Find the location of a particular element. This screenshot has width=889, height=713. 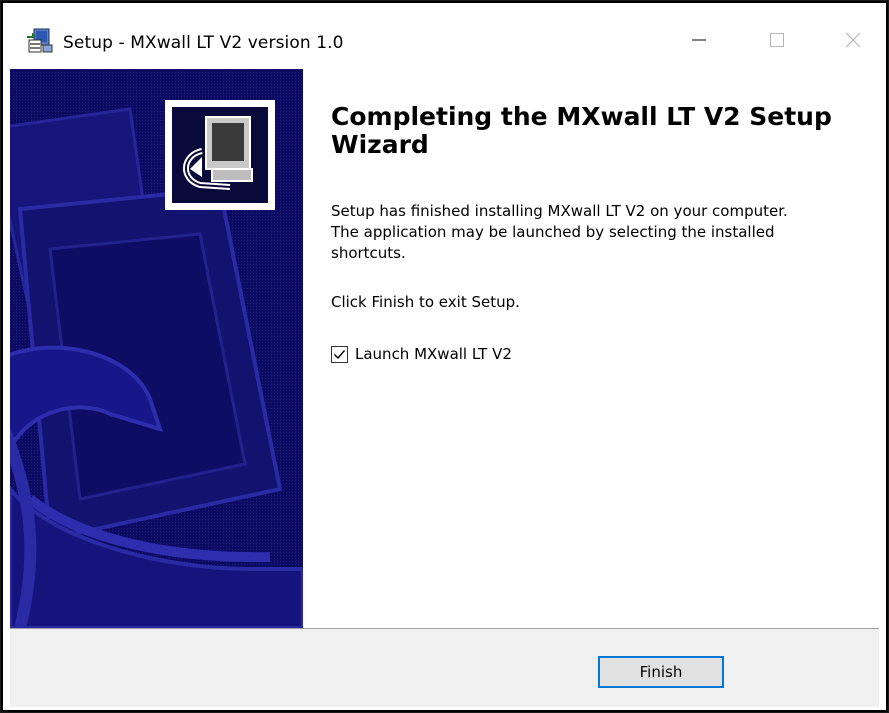

setup-logo-frame is located at coordinates (220, 155).